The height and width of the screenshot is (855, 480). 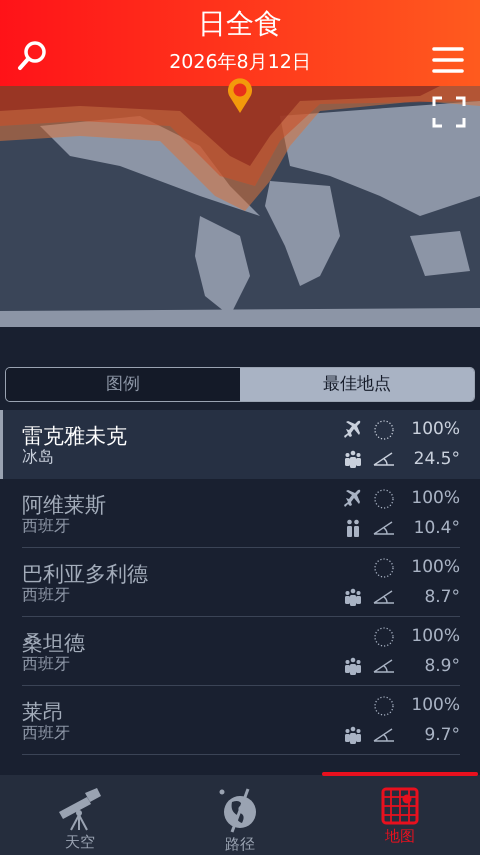 What do you see at coordinates (437, 459) in the screenshot?
I see `altitude-value: 24.5°` at bounding box center [437, 459].